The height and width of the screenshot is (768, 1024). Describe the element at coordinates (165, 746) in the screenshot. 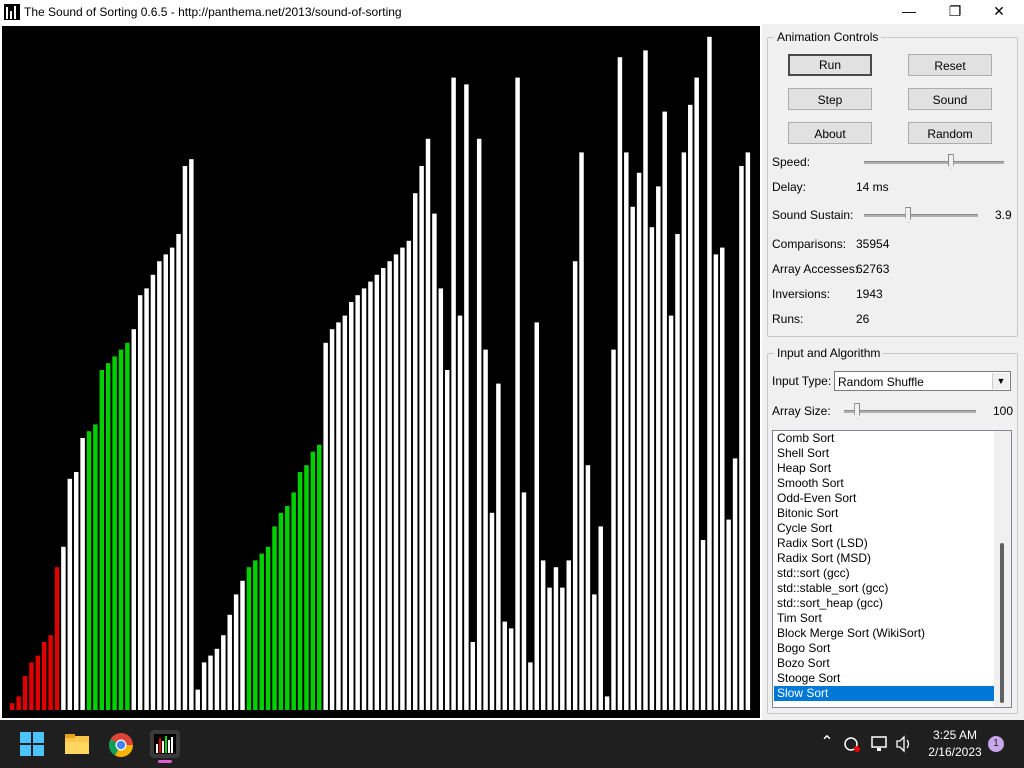

I see `sound-of-sorting-app-icon` at that location.